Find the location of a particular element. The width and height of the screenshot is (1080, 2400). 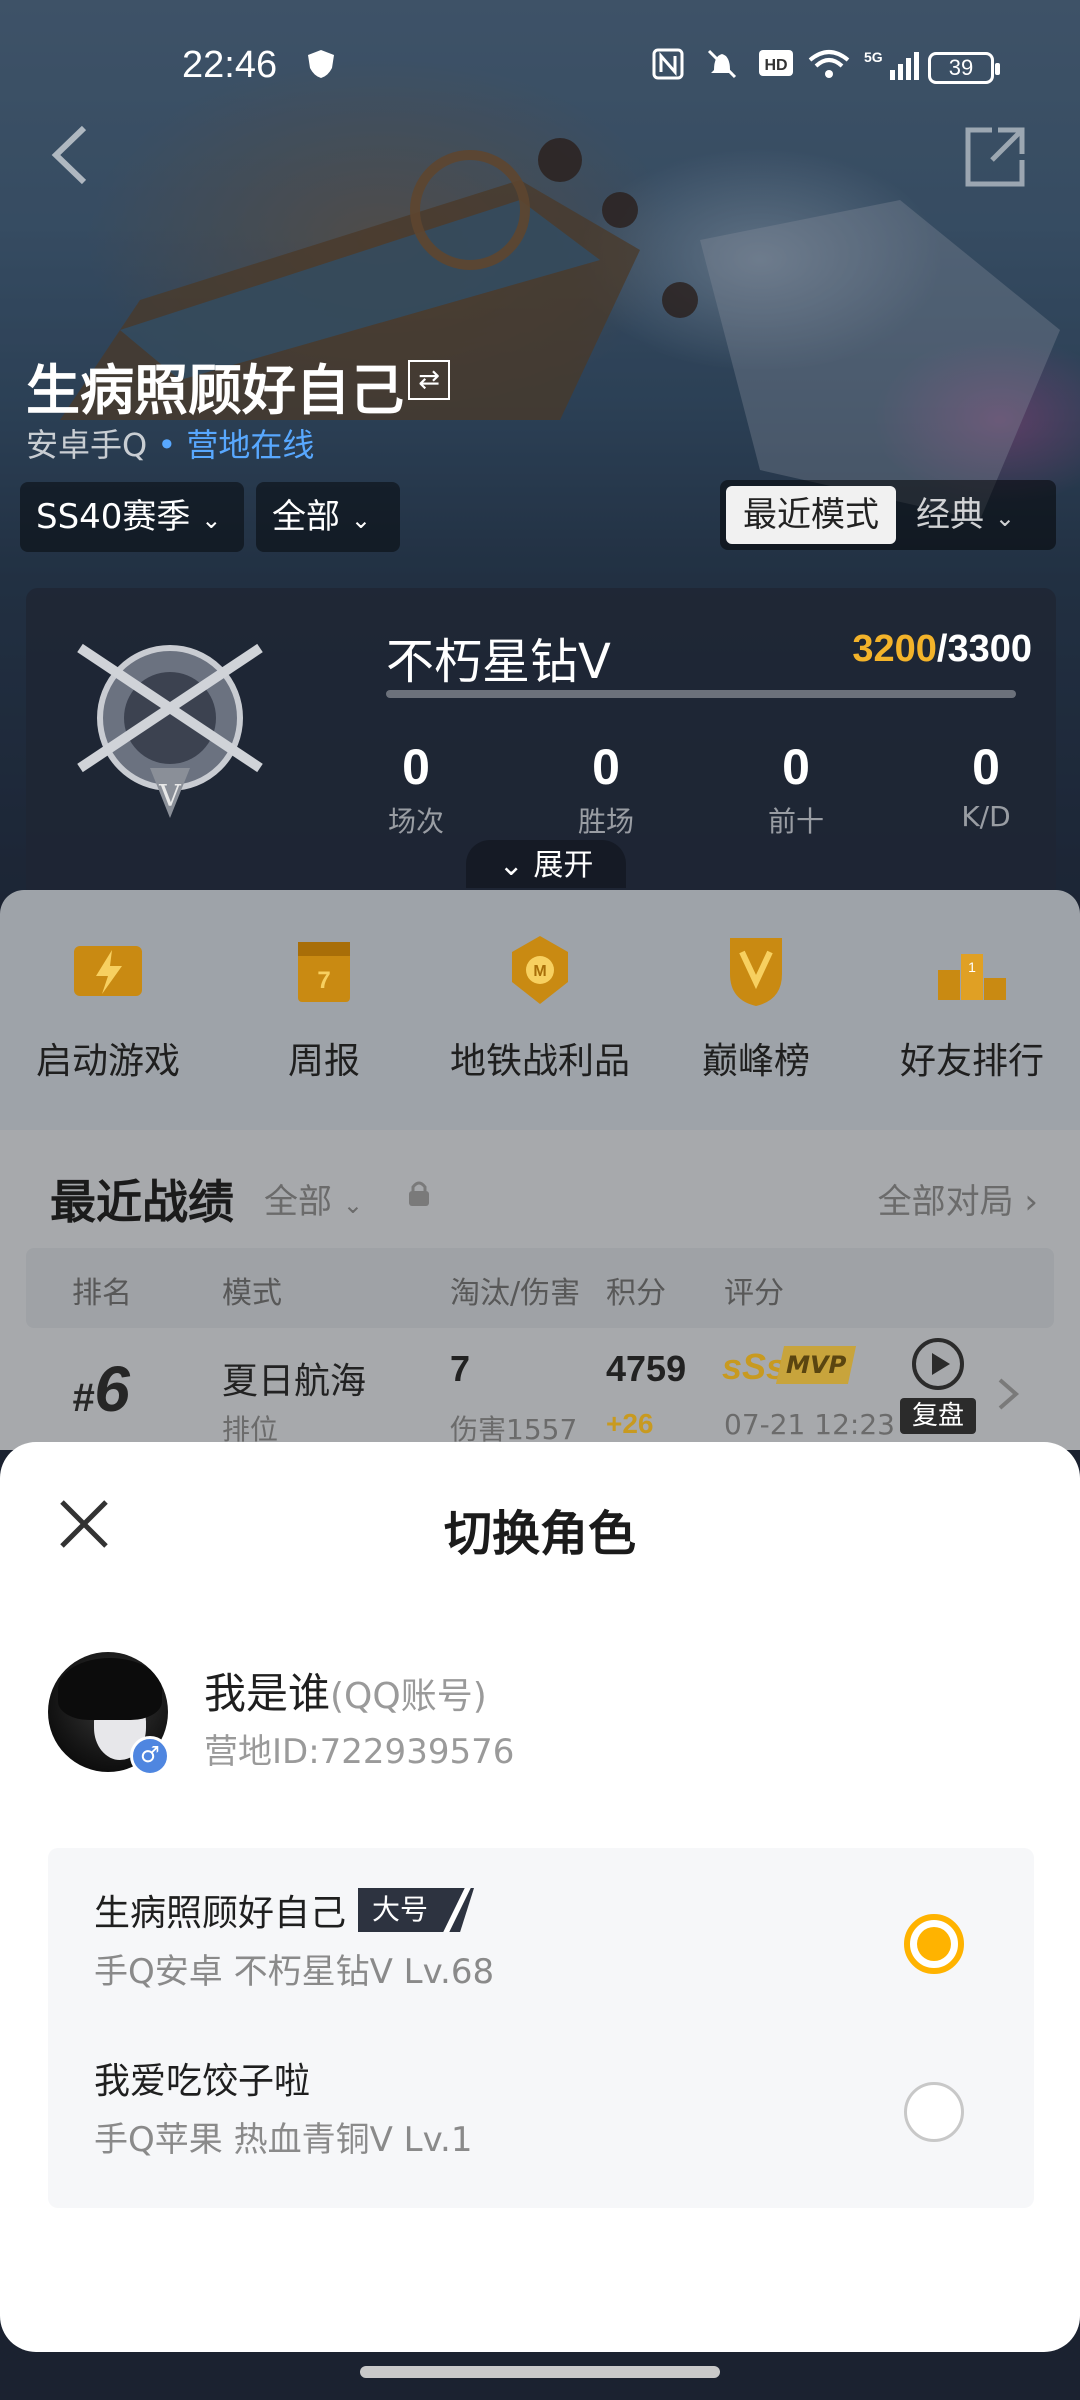

all-matches-label: 全部对局 is located at coordinates (945, 1202).